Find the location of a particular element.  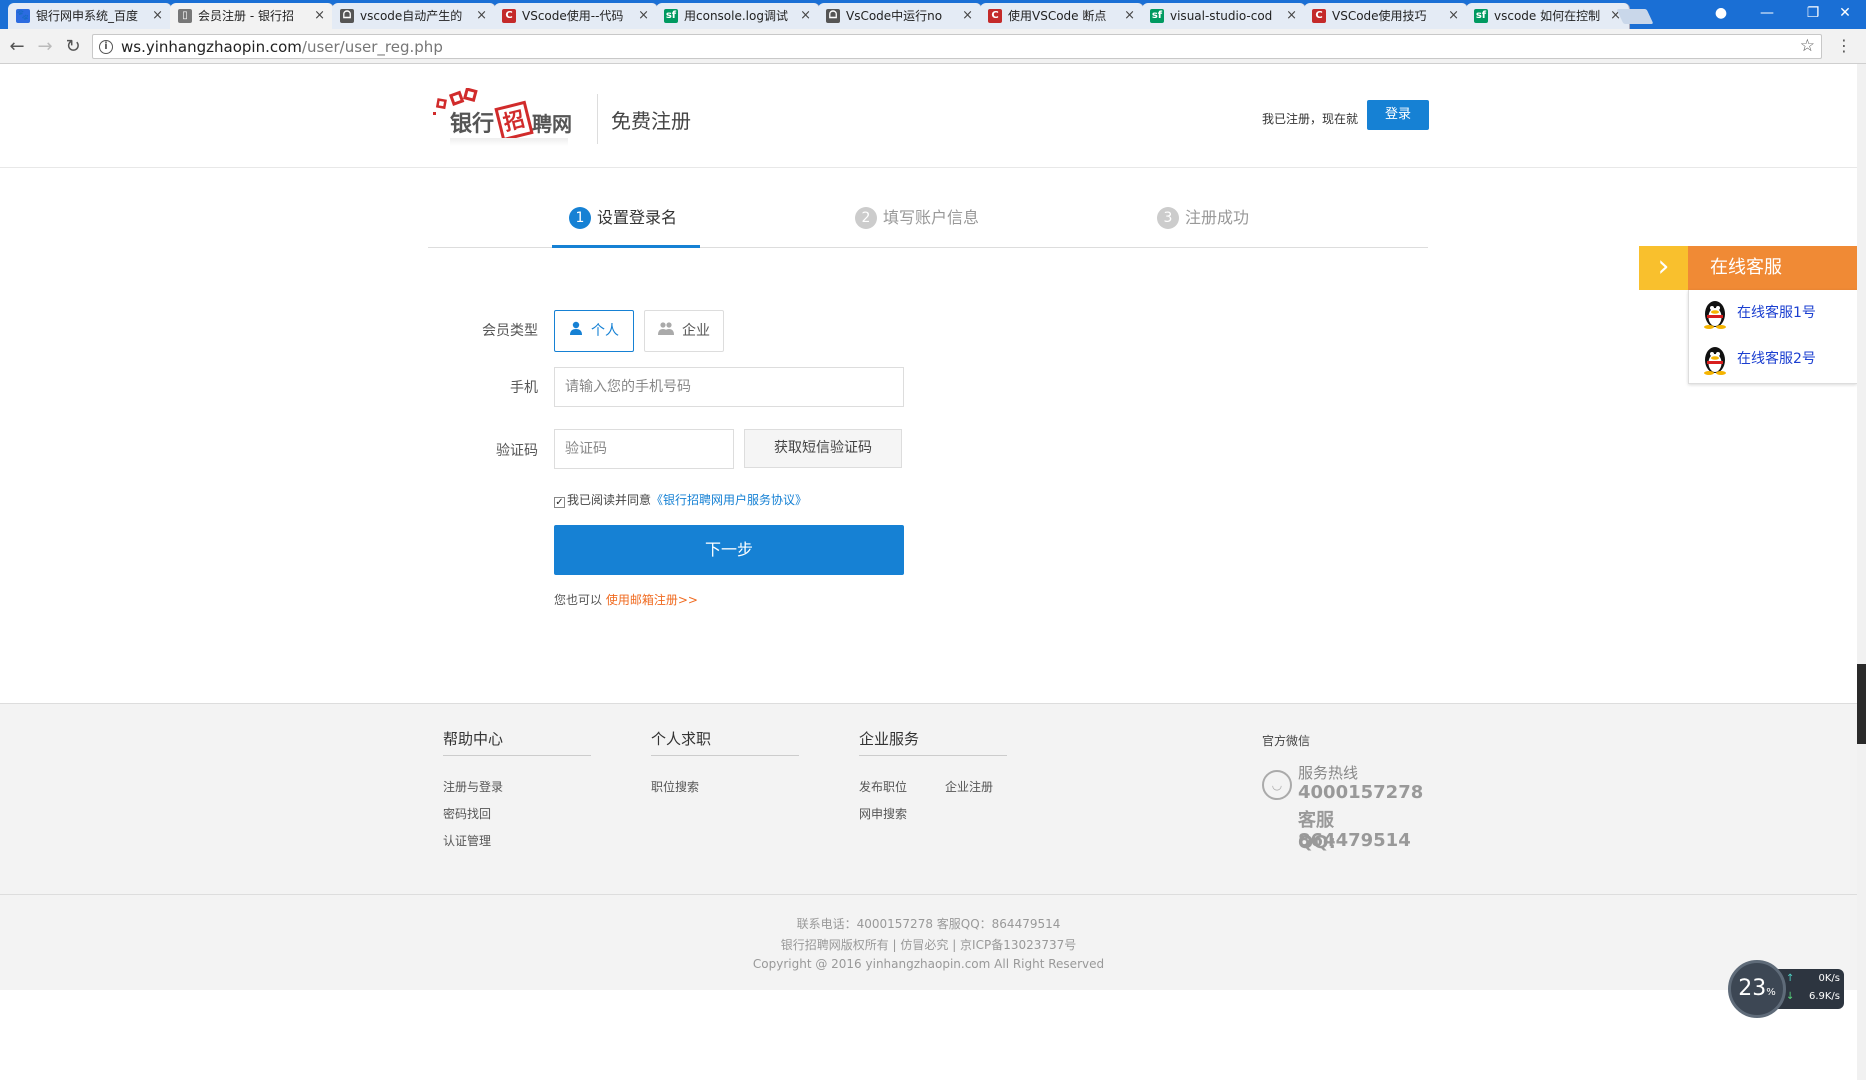

login-button: 登录 is located at coordinates (1398, 115).